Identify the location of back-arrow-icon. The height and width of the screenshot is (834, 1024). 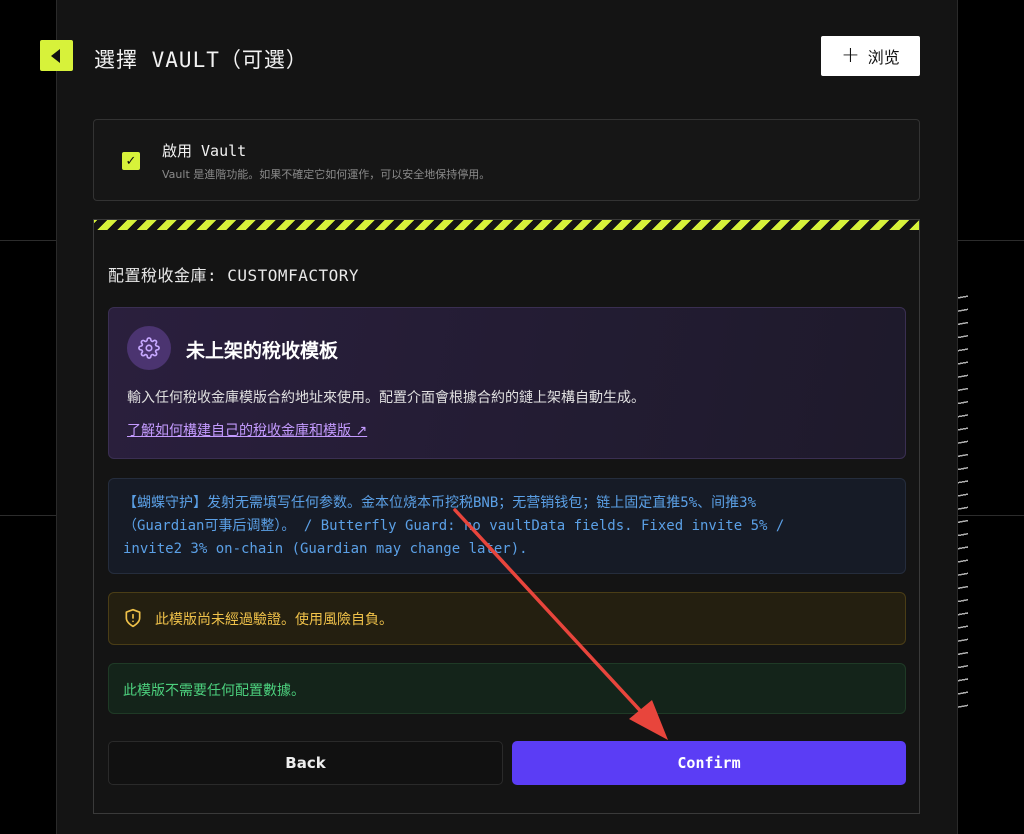
(55, 55).